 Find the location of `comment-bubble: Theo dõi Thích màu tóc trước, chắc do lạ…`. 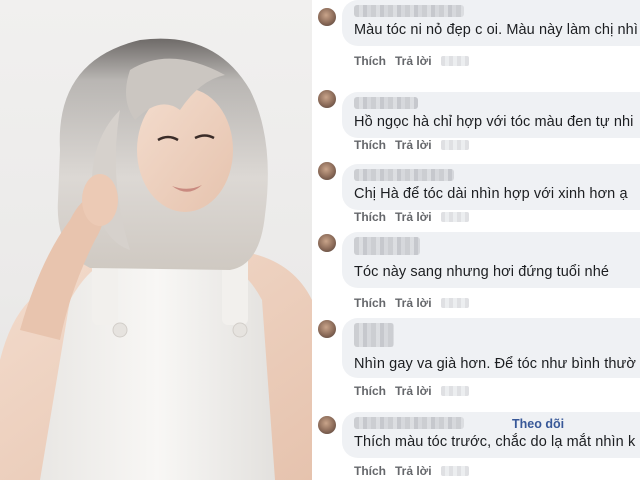

comment-bubble: Theo dõi Thích màu tóc trước, chắc do lạ… is located at coordinates (491, 435).